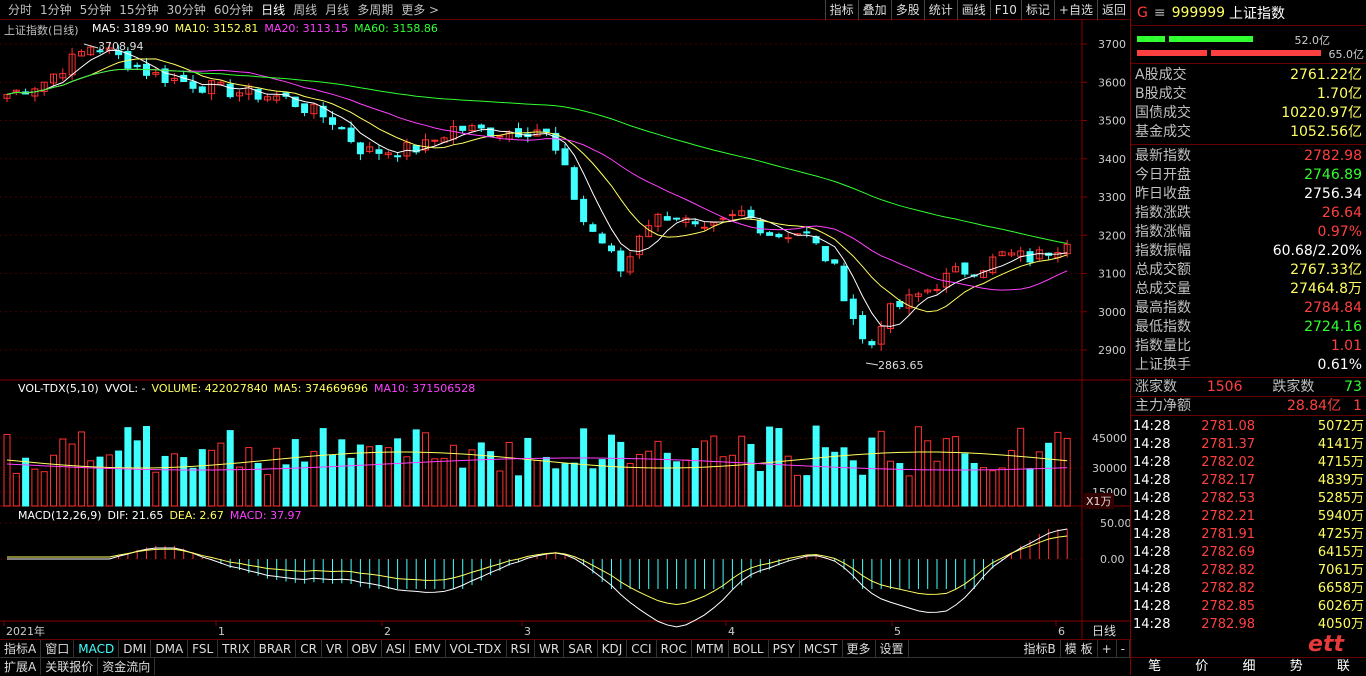 This screenshot has width=1366, height=676. Describe the element at coordinates (1123, 649) in the screenshot. I see `indicator-tab-right: -` at that location.